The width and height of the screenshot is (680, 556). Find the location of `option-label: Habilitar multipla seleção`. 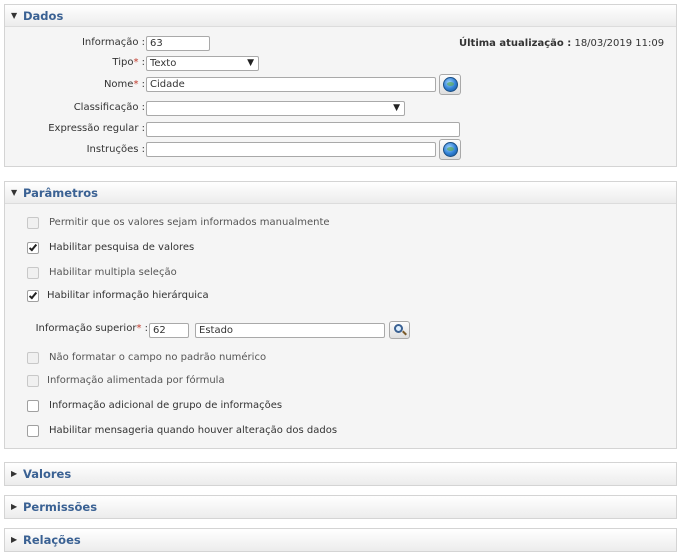

option-label: Habilitar multipla seleção is located at coordinates (113, 272).